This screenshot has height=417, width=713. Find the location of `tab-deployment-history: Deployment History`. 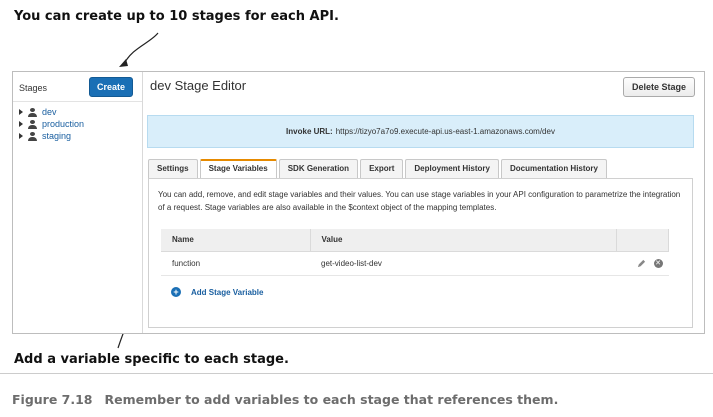

tab-deployment-history: Deployment History is located at coordinates (452, 168).